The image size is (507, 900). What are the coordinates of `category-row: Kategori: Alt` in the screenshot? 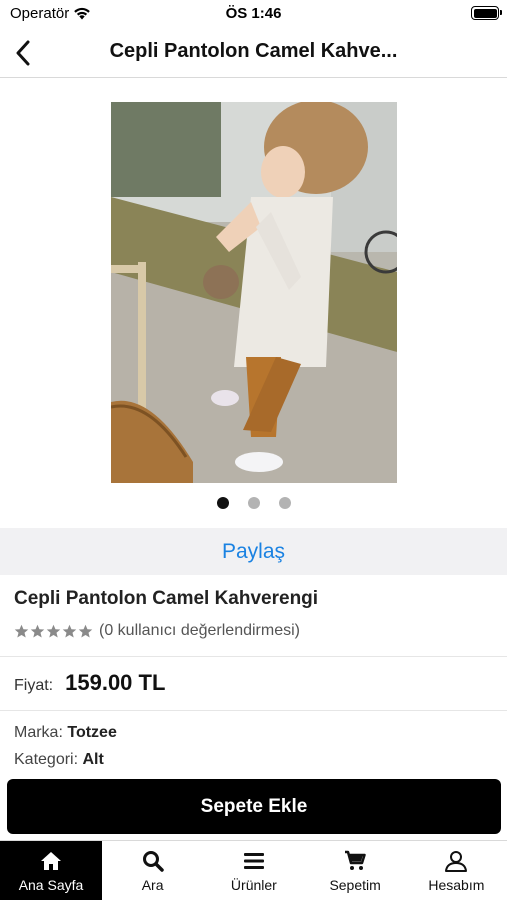 It's located at (59, 760).